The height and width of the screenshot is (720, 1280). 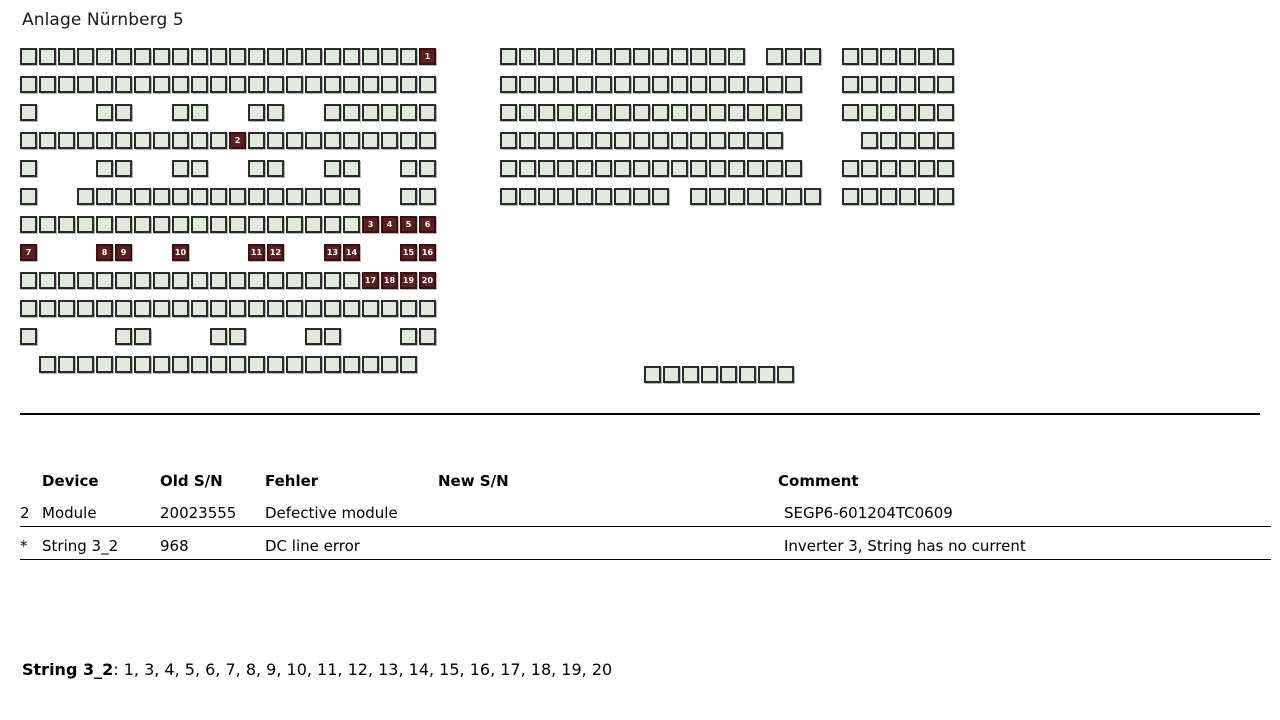 I want to click on module-cell-fault: 20, so click(x=427, y=280).